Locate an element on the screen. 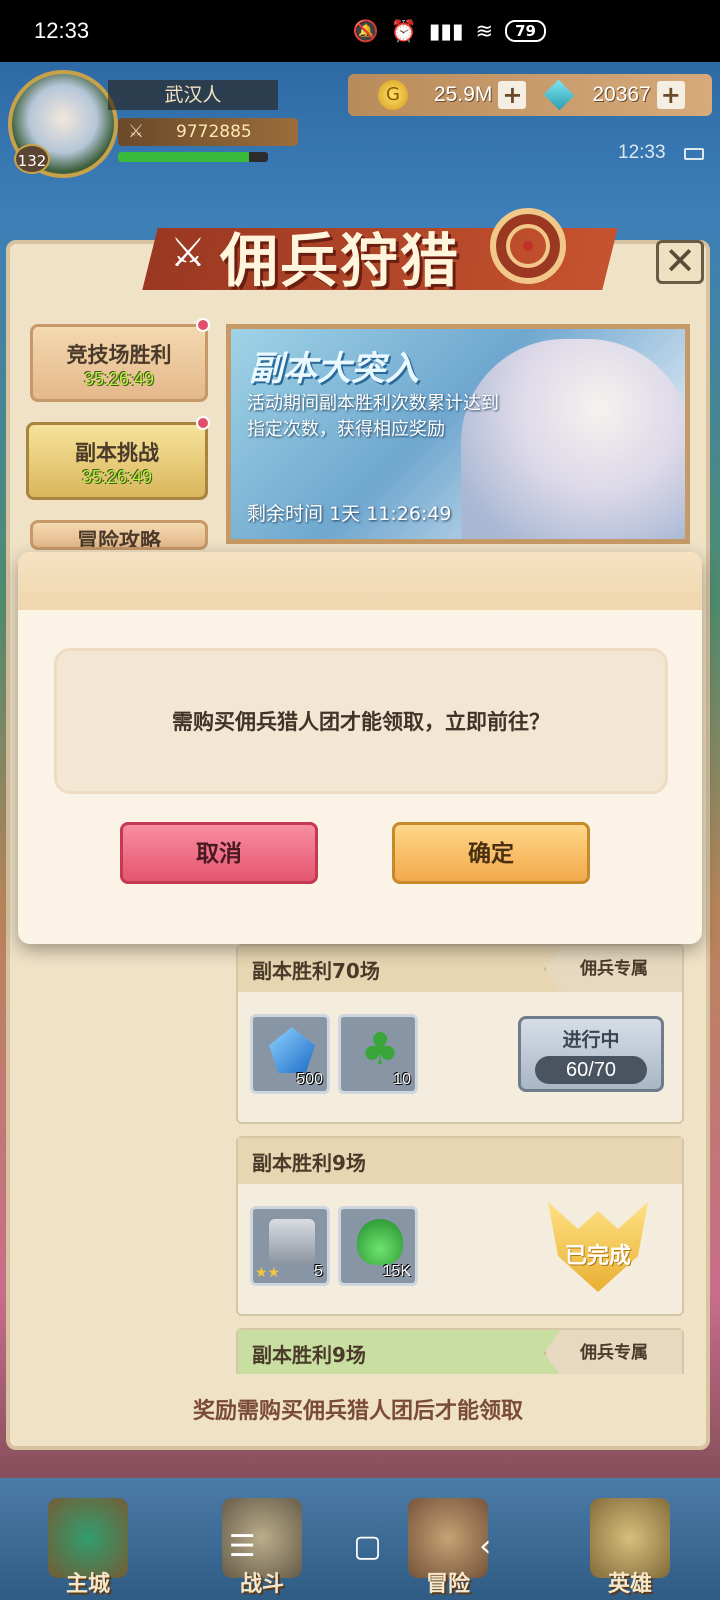 The width and height of the screenshot is (720, 1600). confirm-button: 确定 is located at coordinates (491, 853).